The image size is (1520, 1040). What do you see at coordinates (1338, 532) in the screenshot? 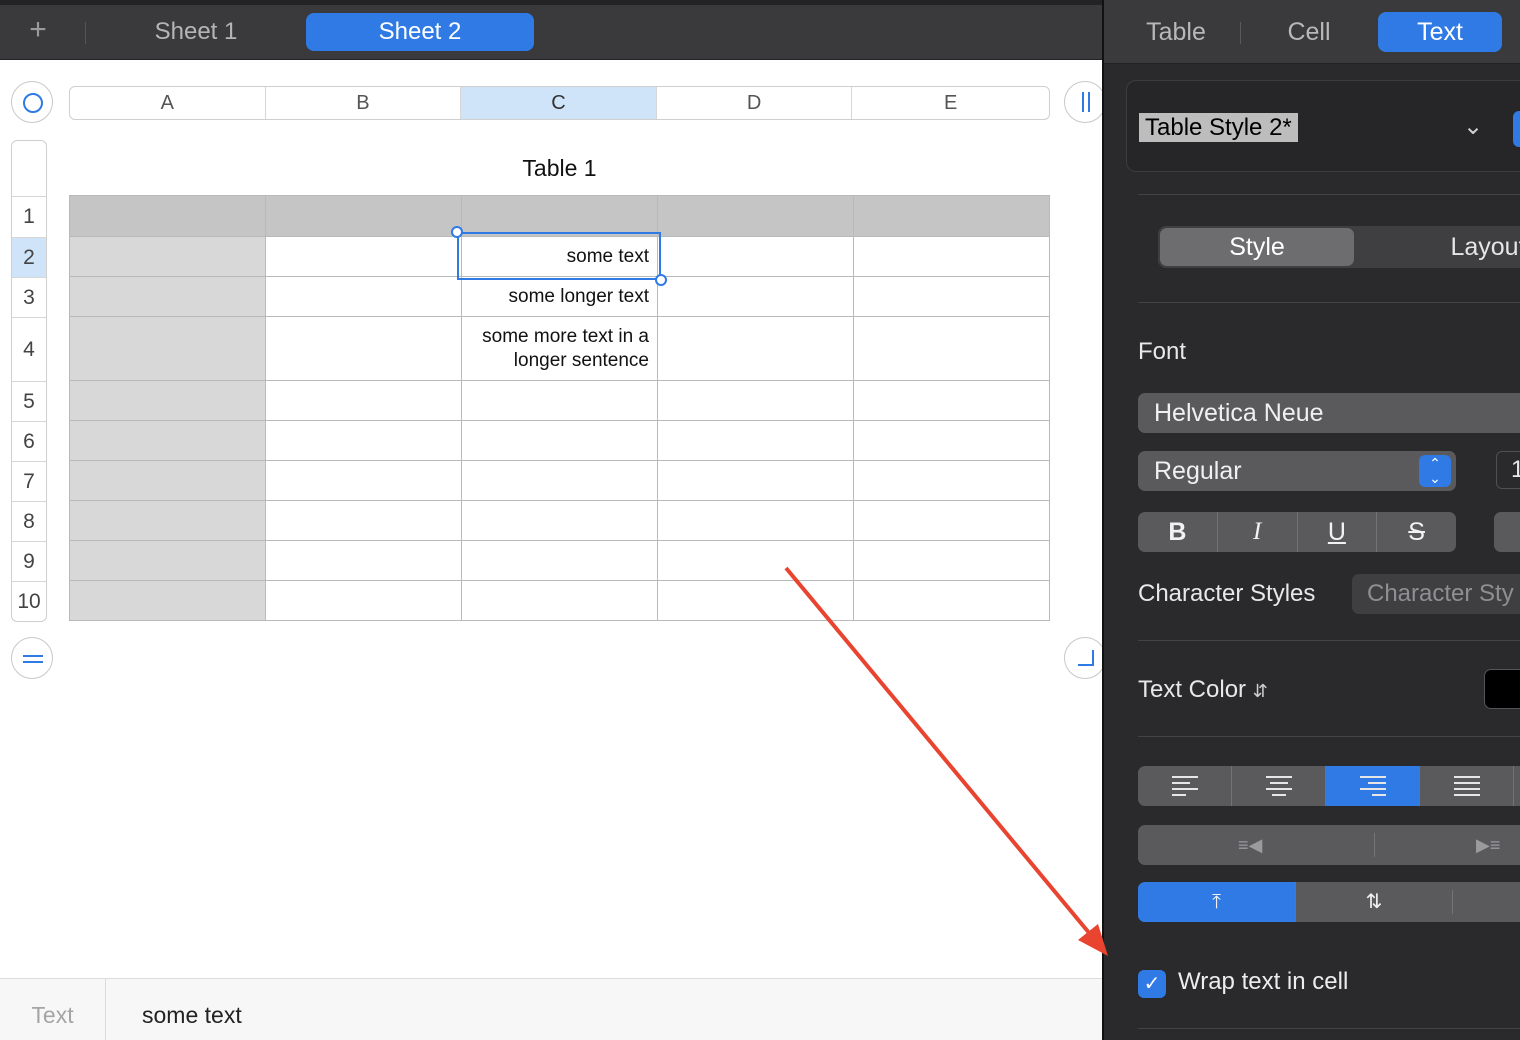
I see `underline-button: U` at bounding box center [1338, 532].